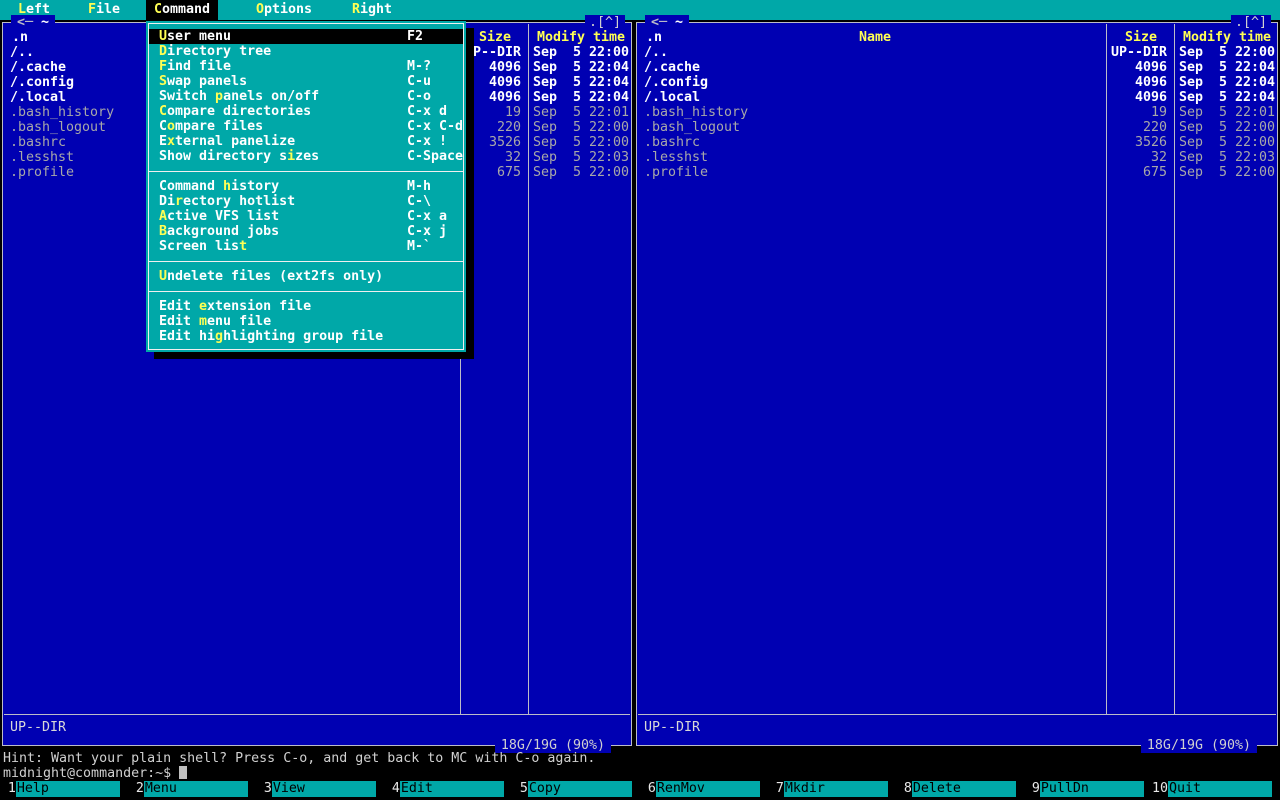 Image resolution: width=1280 pixels, height=800 pixels. What do you see at coordinates (267, 788) in the screenshot?
I see `fkey-number: 3` at bounding box center [267, 788].